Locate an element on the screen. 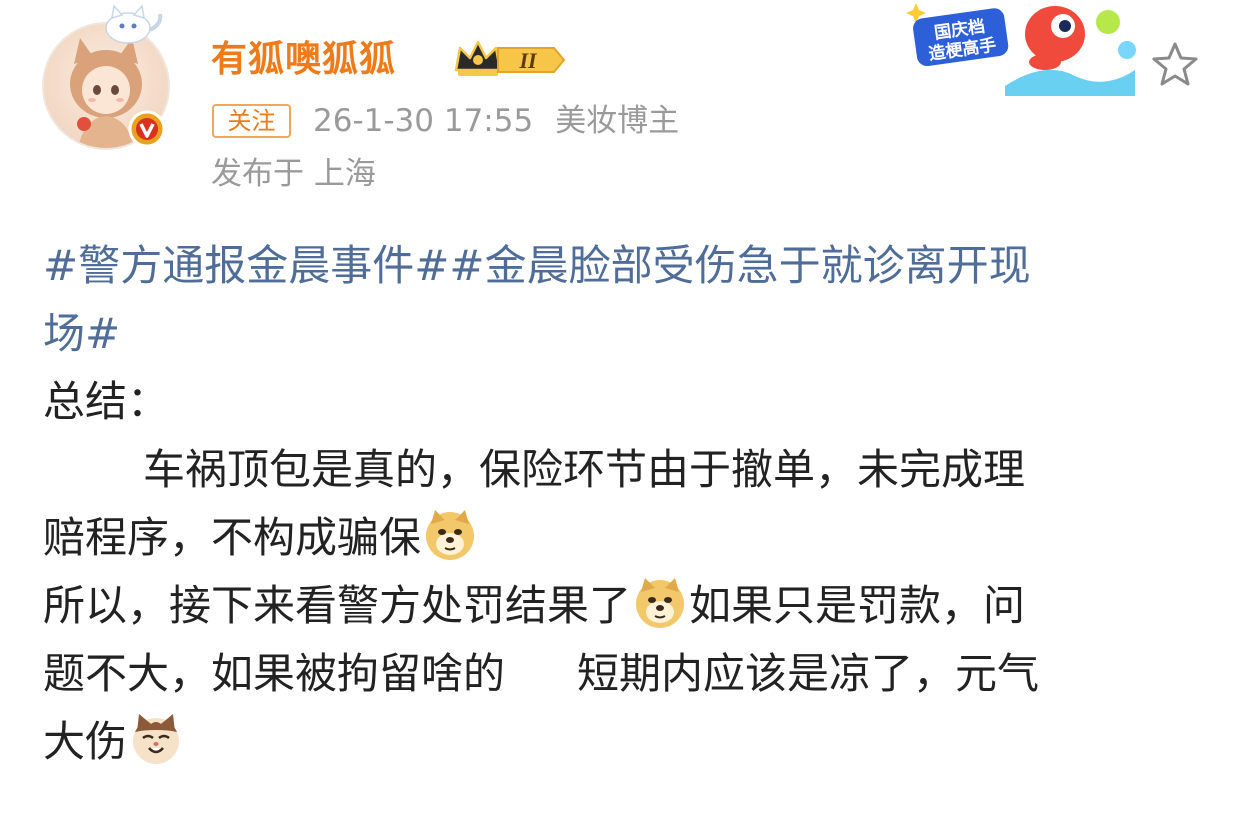  paragraph-text: 大伤 is located at coordinates (85, 741).